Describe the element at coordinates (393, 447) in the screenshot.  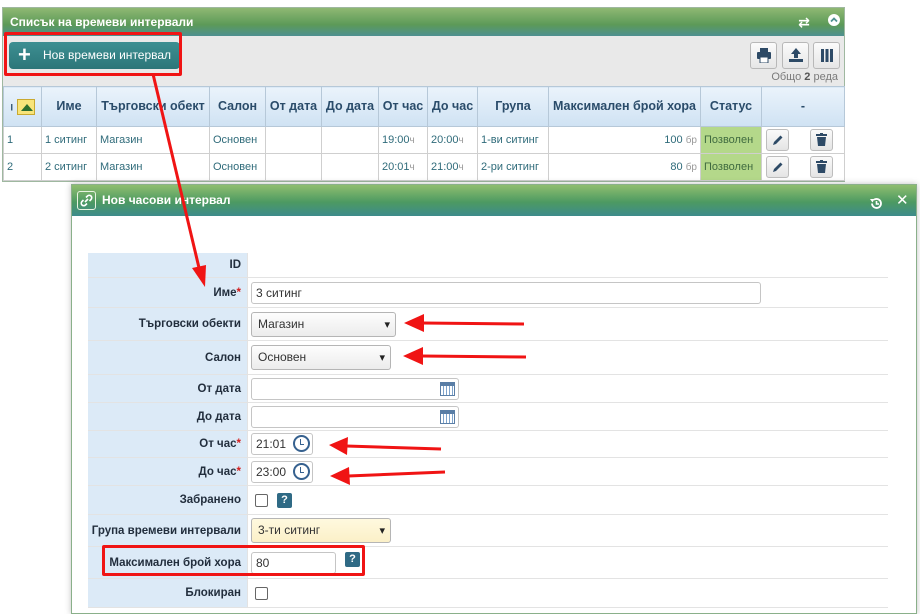
I see `annotation-arrow-from-hour` at that location.